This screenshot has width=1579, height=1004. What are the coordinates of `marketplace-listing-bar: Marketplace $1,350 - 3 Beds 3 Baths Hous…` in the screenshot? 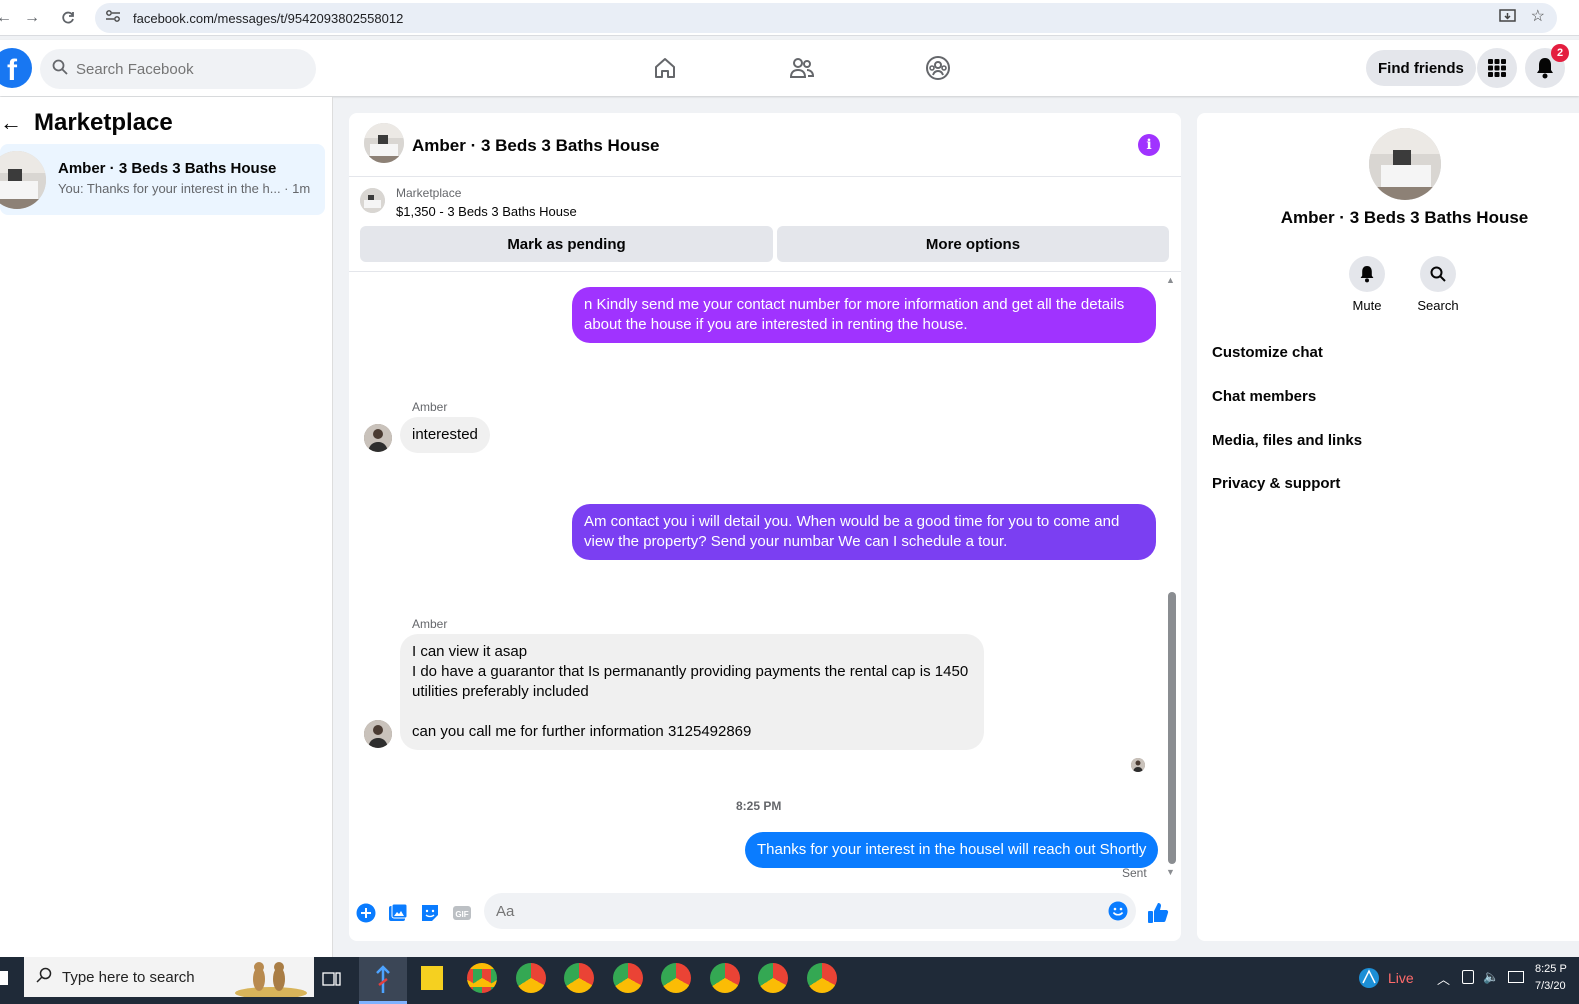 It's located at (765, 225).